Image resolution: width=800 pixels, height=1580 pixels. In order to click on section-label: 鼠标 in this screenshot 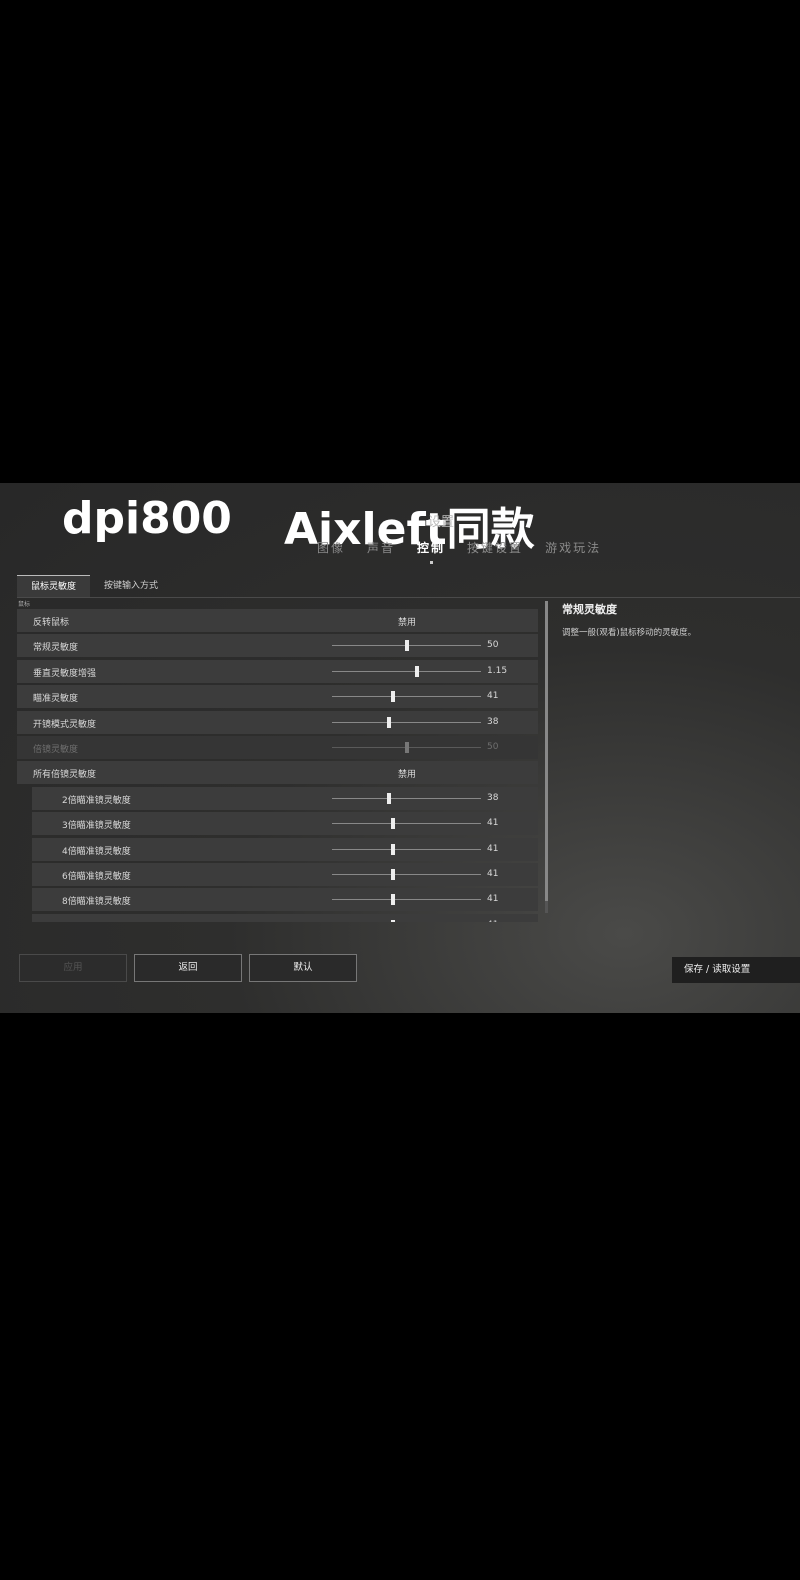, I will do `click(24, 604)`.